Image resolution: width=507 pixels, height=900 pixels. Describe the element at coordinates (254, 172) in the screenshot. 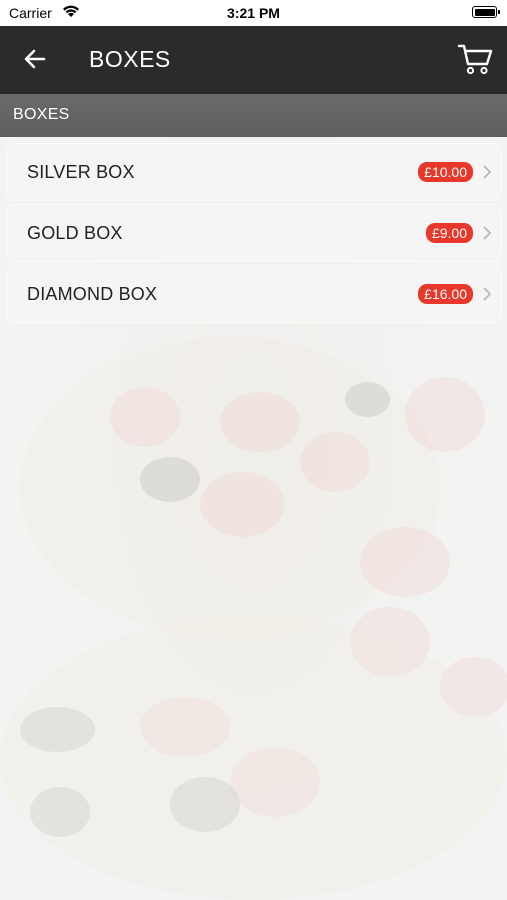

I see `list-item: SILVER BOX £10.00` at that location.